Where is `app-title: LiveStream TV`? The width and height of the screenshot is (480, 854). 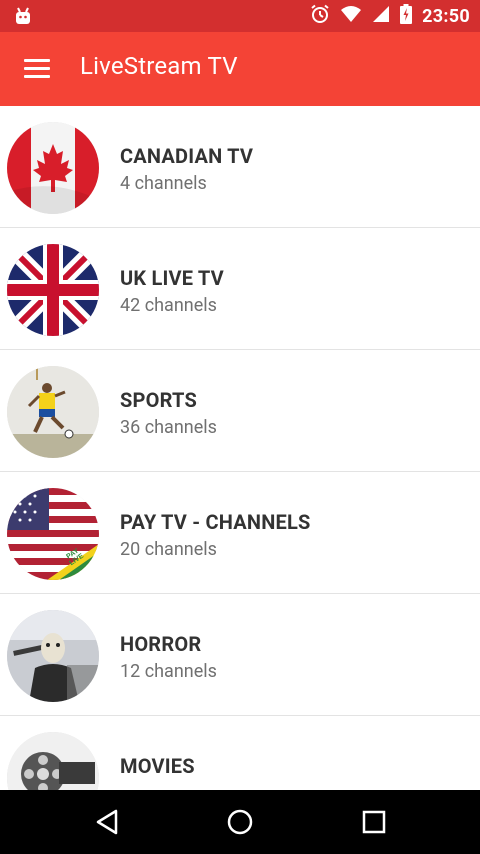 app-title: LiveStream TV is located at coordinates (159, 66).